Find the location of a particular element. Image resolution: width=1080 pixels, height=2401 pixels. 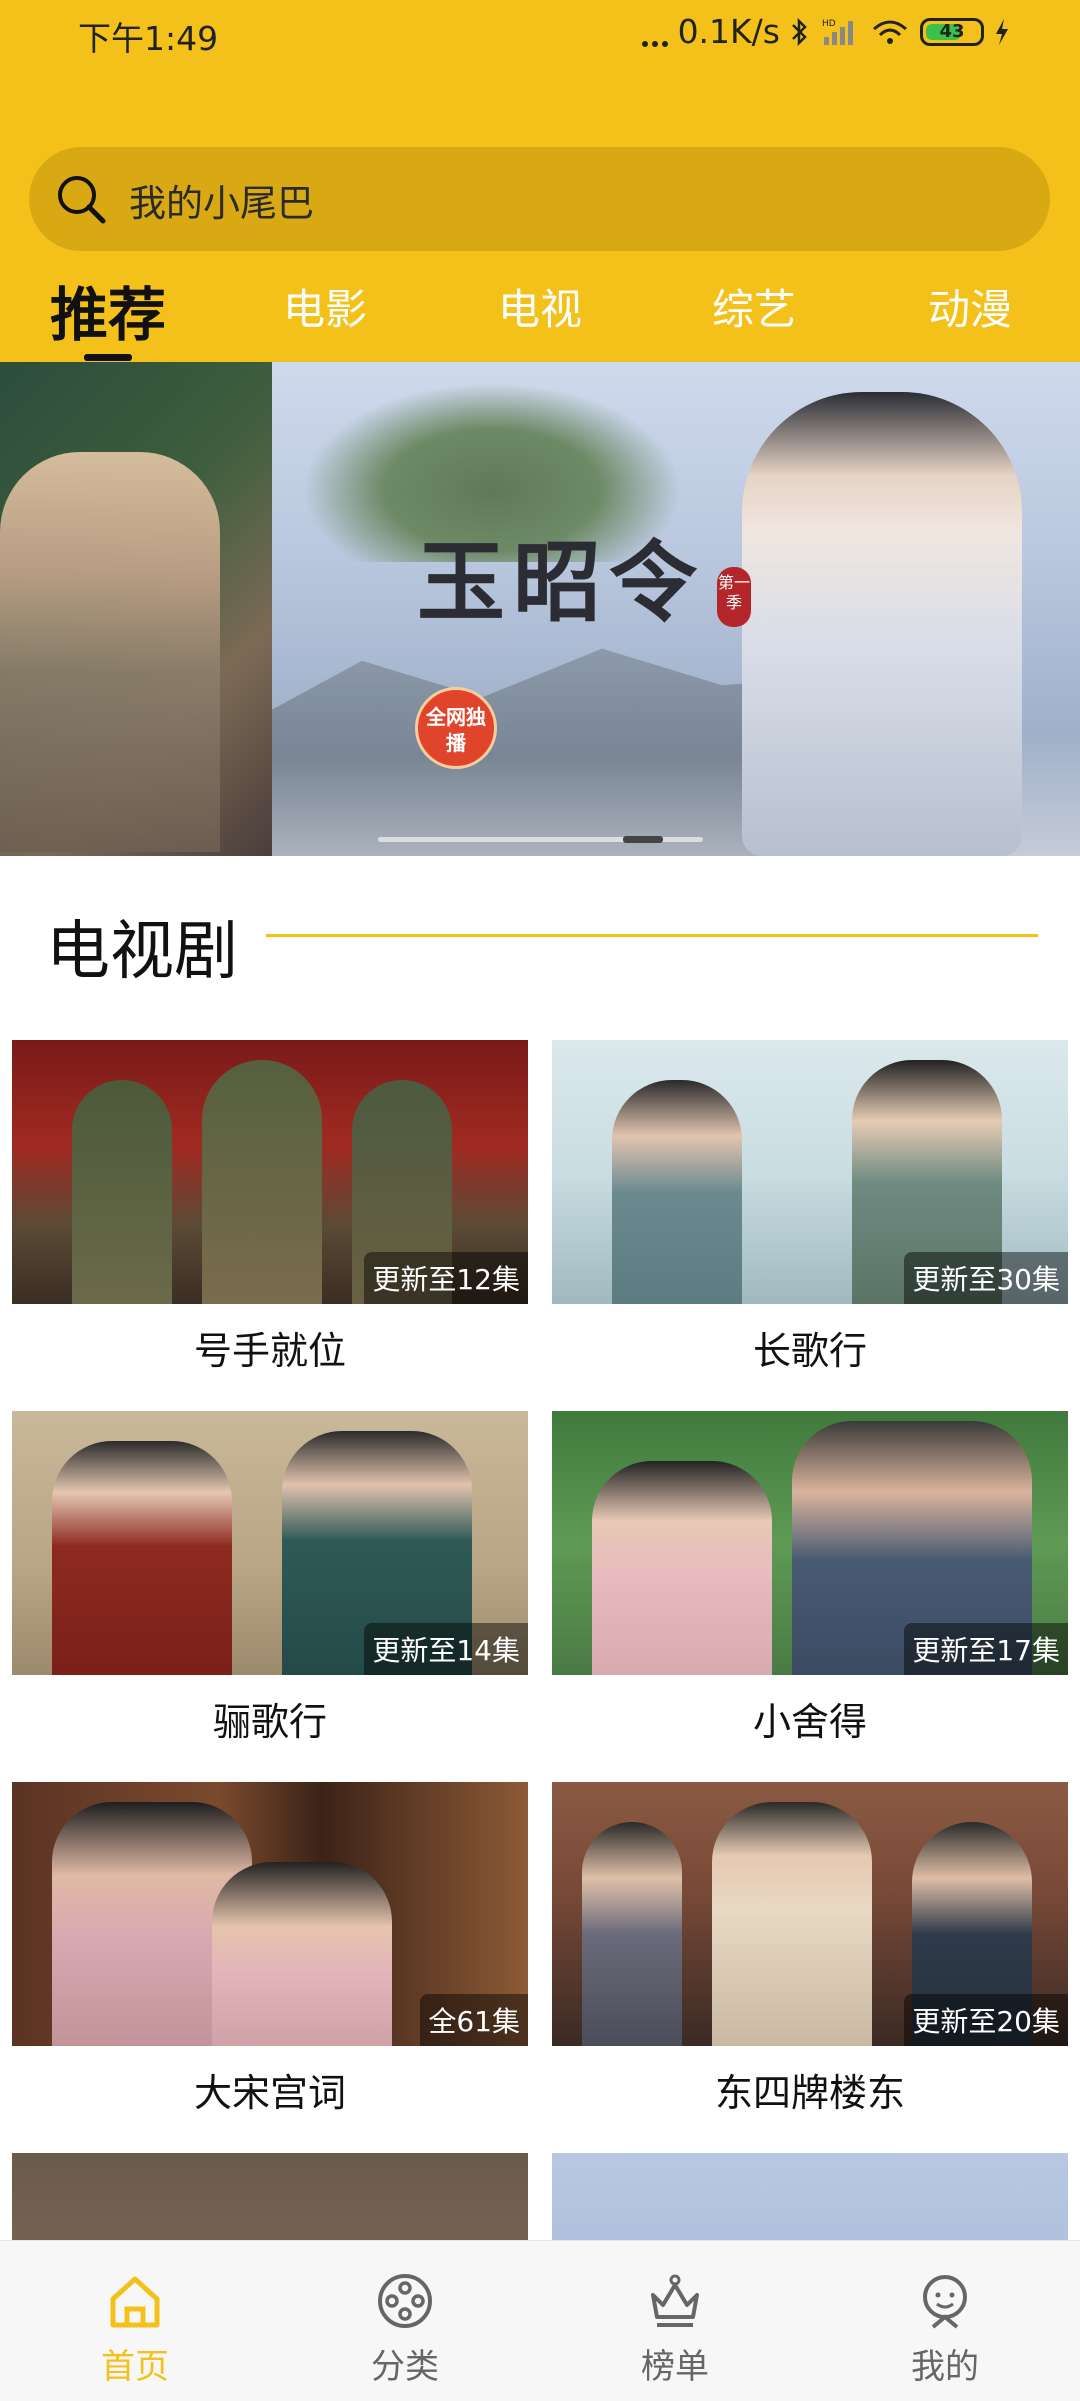

signal-icon: HD is located at coordinates (837, 32).